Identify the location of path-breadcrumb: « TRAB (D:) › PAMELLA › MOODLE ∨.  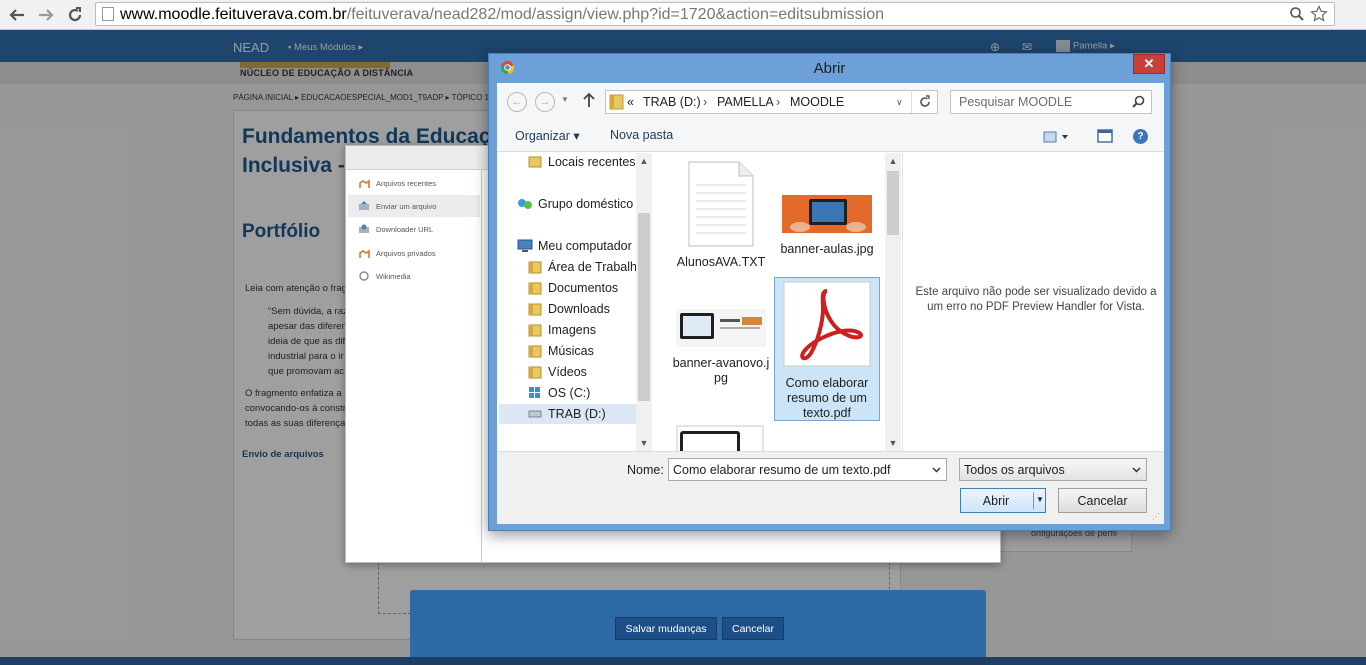
(771, 102).